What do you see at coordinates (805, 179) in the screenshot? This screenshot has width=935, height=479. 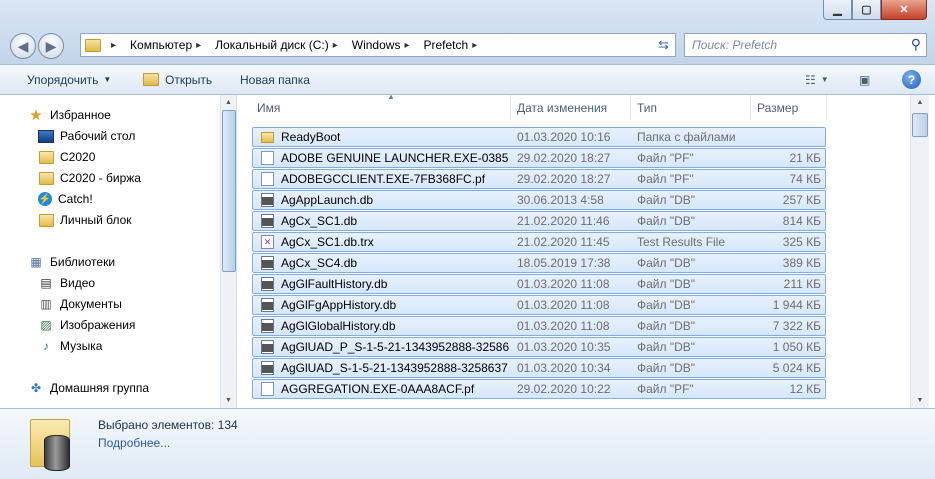 I see `file-size: 74 КБ` at bounding box center [805, 179].